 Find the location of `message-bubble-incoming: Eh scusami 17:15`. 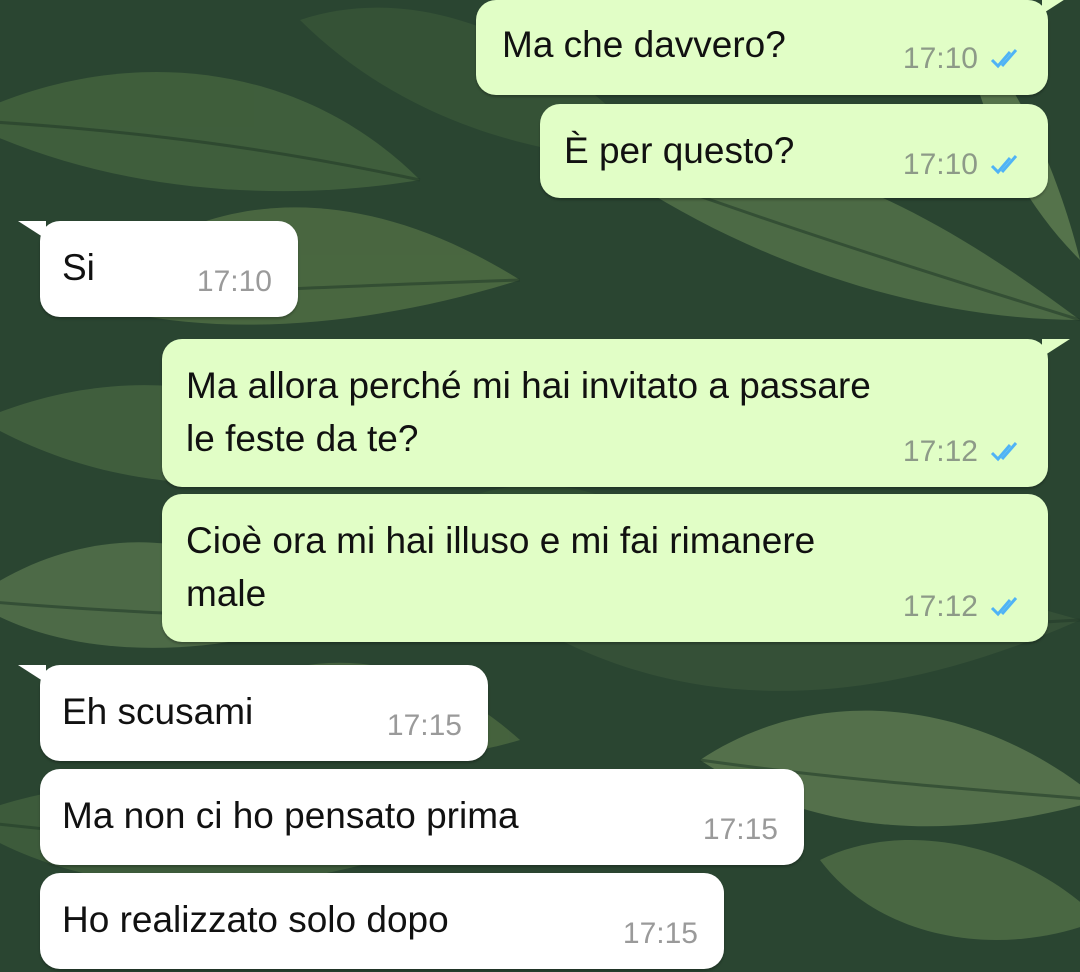

message-bubble-incoming: Eh scusami 17:15 is located at coordinates (253, 713).